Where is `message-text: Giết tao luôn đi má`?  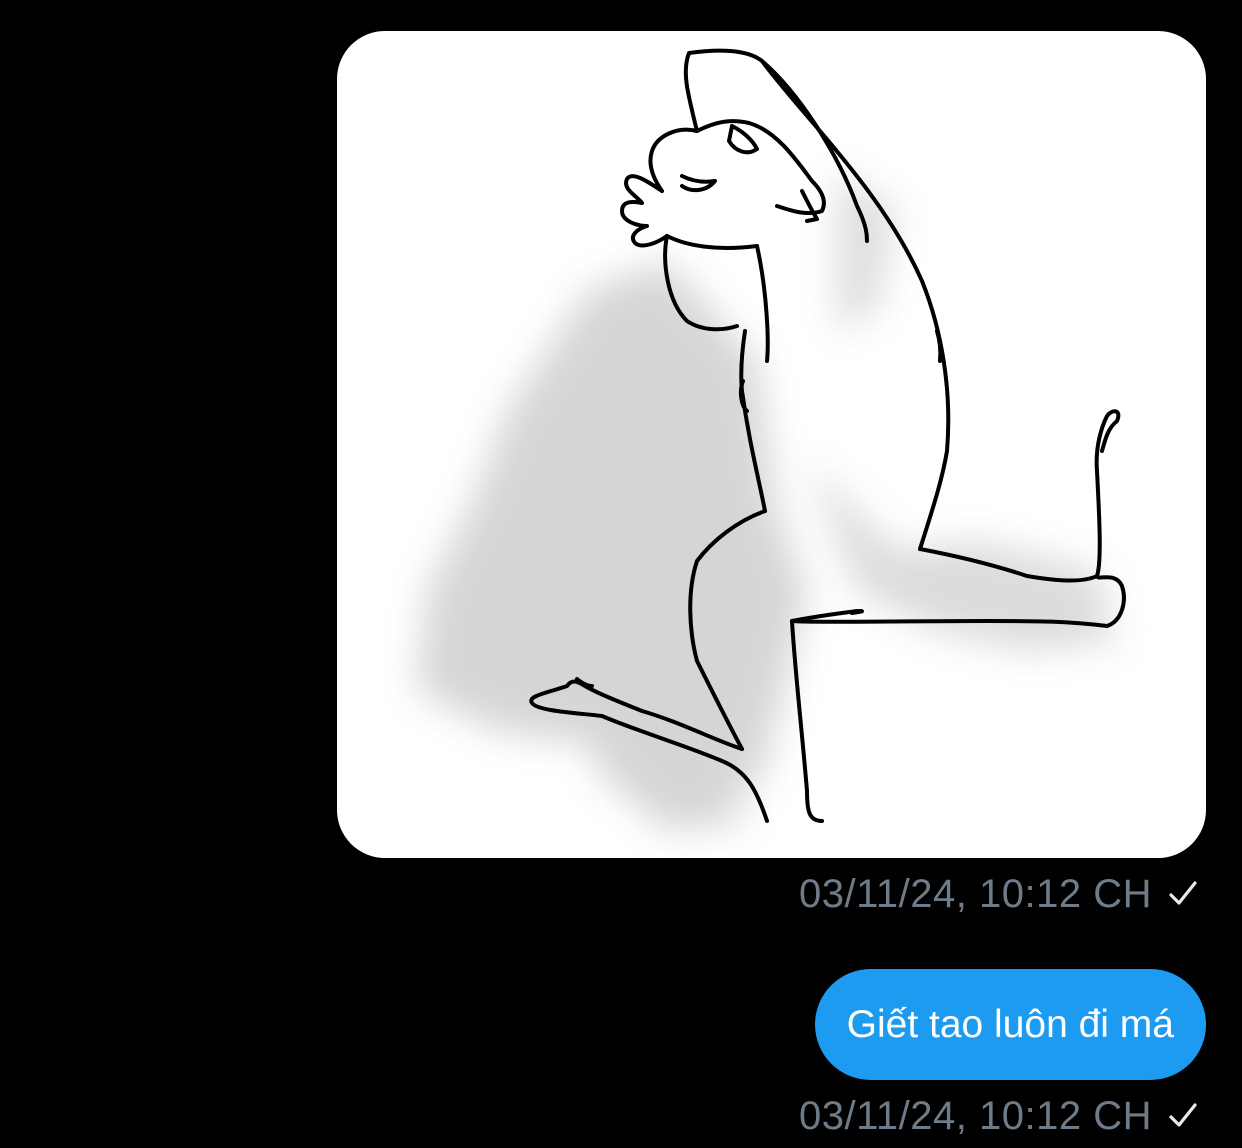 message-text: Giết tao luôn đi má is located at coordinates (1010, 1024).